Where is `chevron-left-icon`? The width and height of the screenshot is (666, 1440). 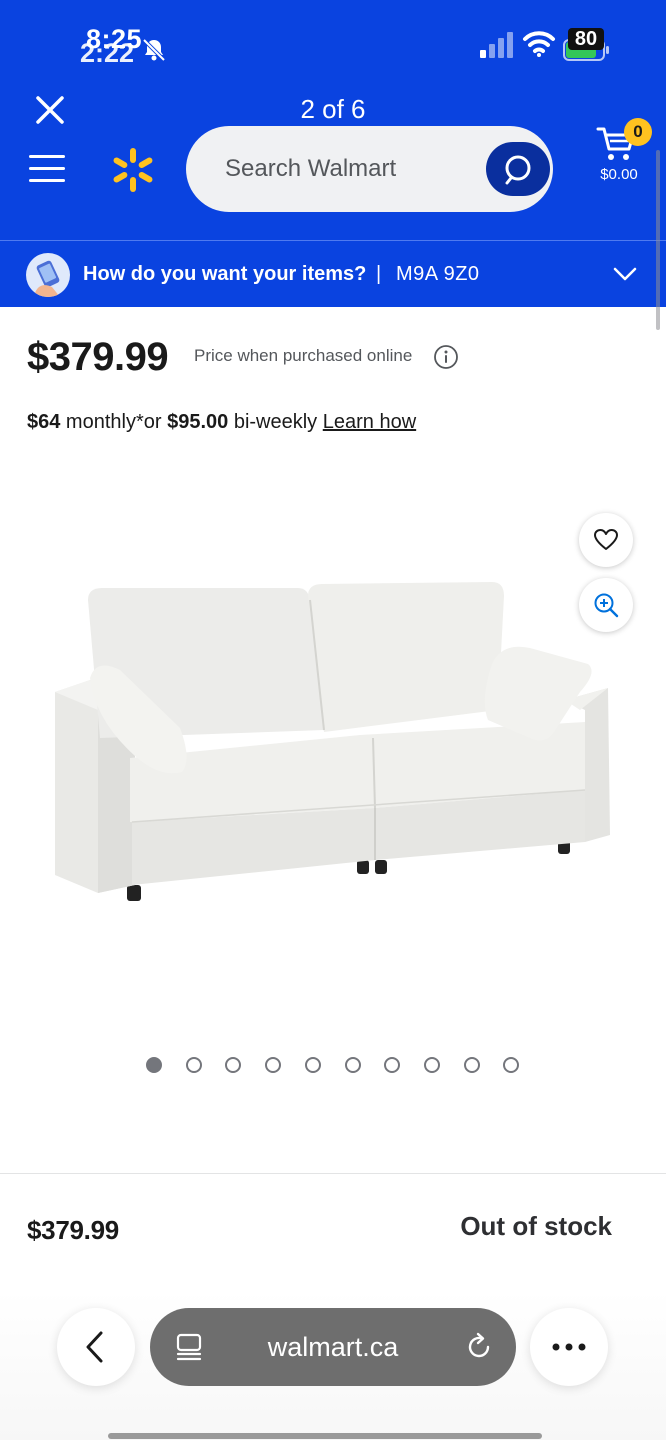
chevron-left-icon is located at coordinates (94, 1347).